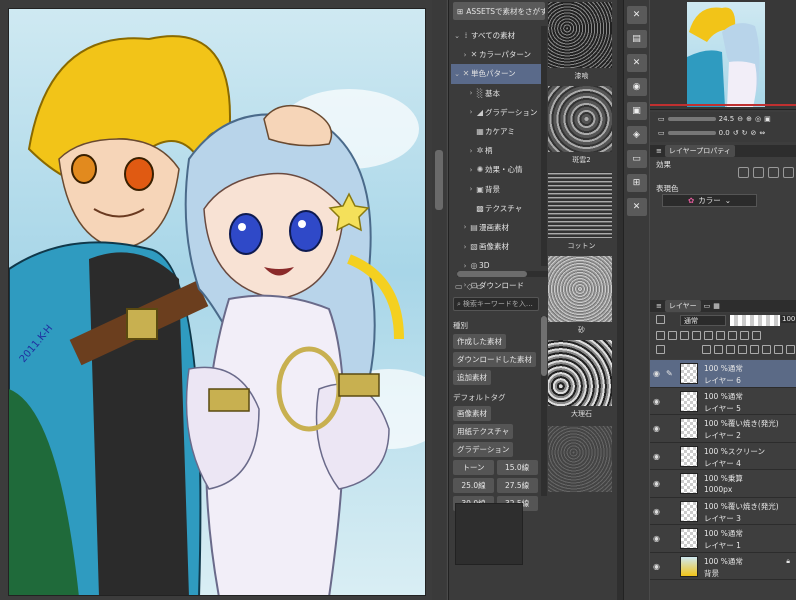 This screenshot has width=796, height=600. Describe the element at coordinates (661, 119) in the screenshot. I see `zoom-out-icon: ▭` at that location.